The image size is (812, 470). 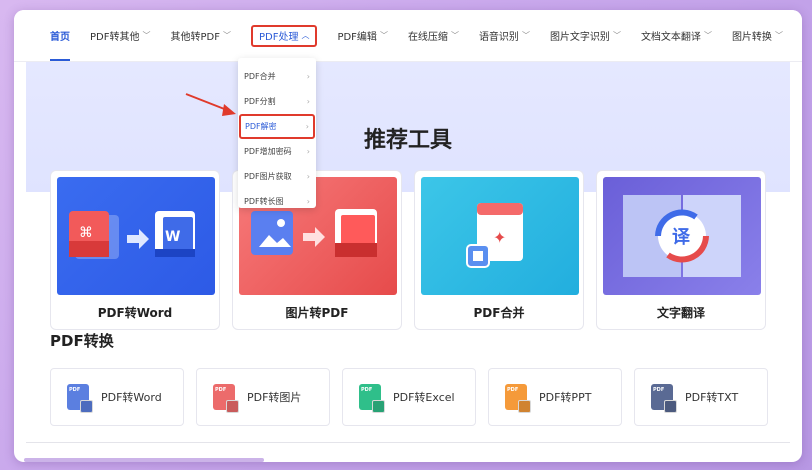 I want to click on scrollbar, so click(x=144, y=460).